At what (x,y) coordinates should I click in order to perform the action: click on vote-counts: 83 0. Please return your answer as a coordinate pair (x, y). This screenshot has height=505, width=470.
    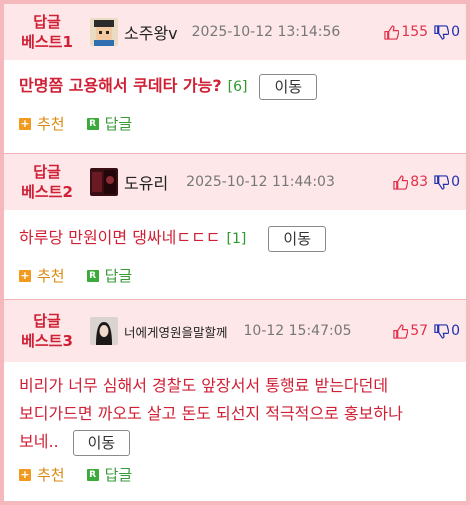
    Looking at the image, I should click on (426, 182).